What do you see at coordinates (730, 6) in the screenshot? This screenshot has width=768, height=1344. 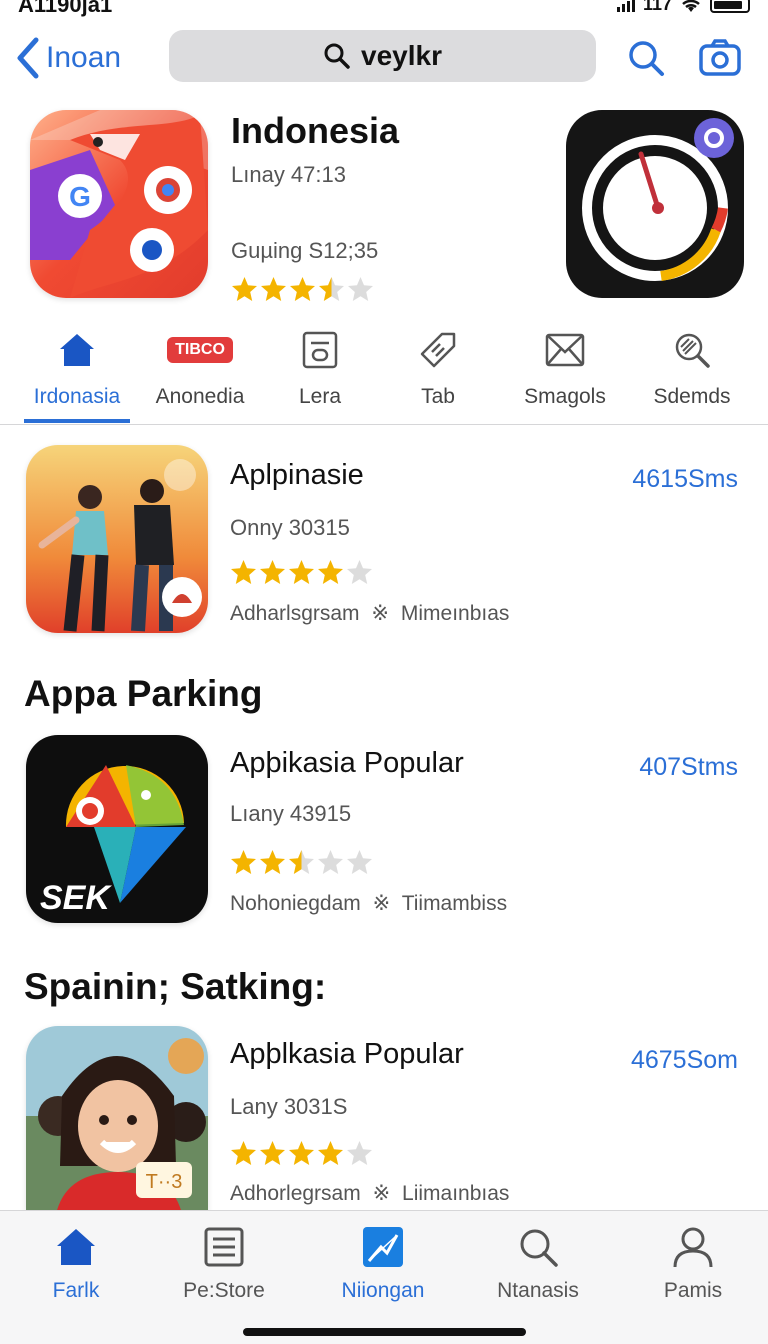 I see `battery-icon` at bounding box center [730, 6].